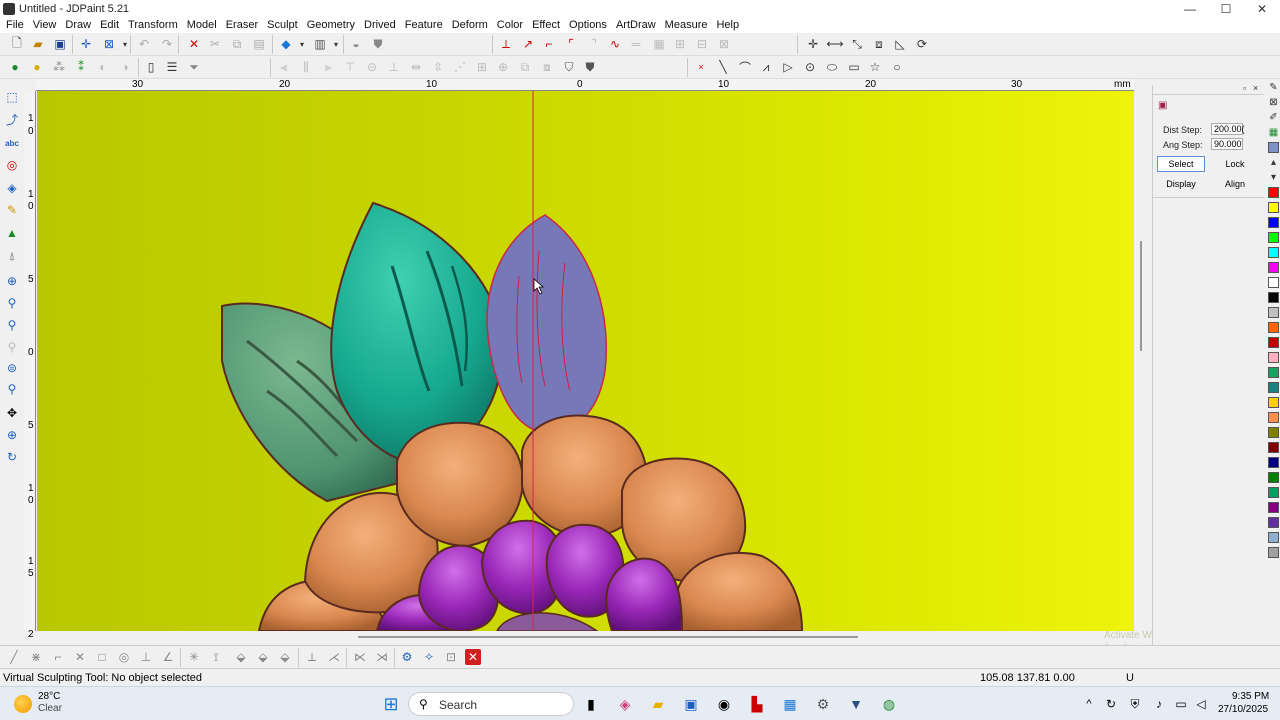  Describe the element at coordinates (1143, 361) in the screenshot. I see `vertical-scrollbar` at that location.